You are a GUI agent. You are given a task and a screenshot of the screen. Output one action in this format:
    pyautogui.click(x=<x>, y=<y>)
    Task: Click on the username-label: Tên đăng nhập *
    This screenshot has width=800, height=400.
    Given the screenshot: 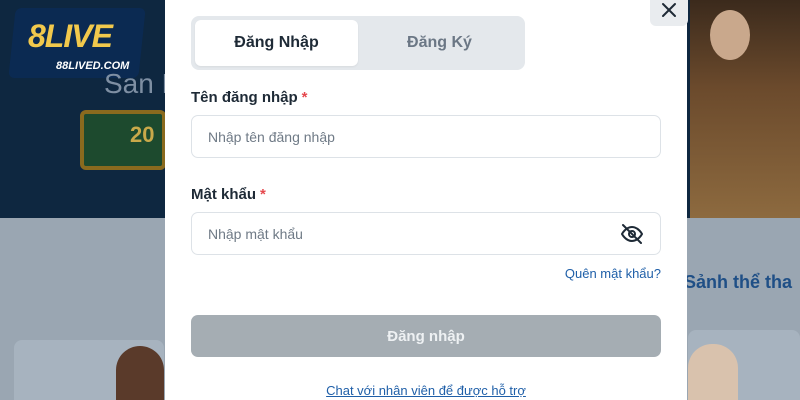 What is the action you would take?
    pyautogui.click(x=249, y=97)
    